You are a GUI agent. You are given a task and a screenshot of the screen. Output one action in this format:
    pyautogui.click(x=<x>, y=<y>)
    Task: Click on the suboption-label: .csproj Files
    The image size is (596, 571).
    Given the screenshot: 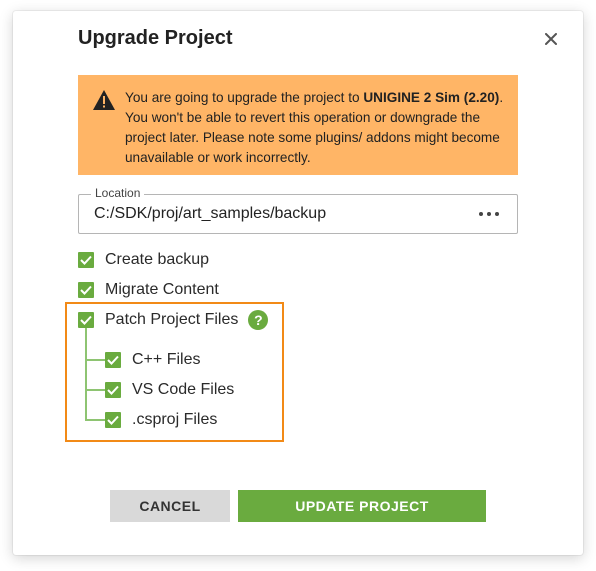 What is the action you would take?
    pyautogui.click(x=175, y=419)
    